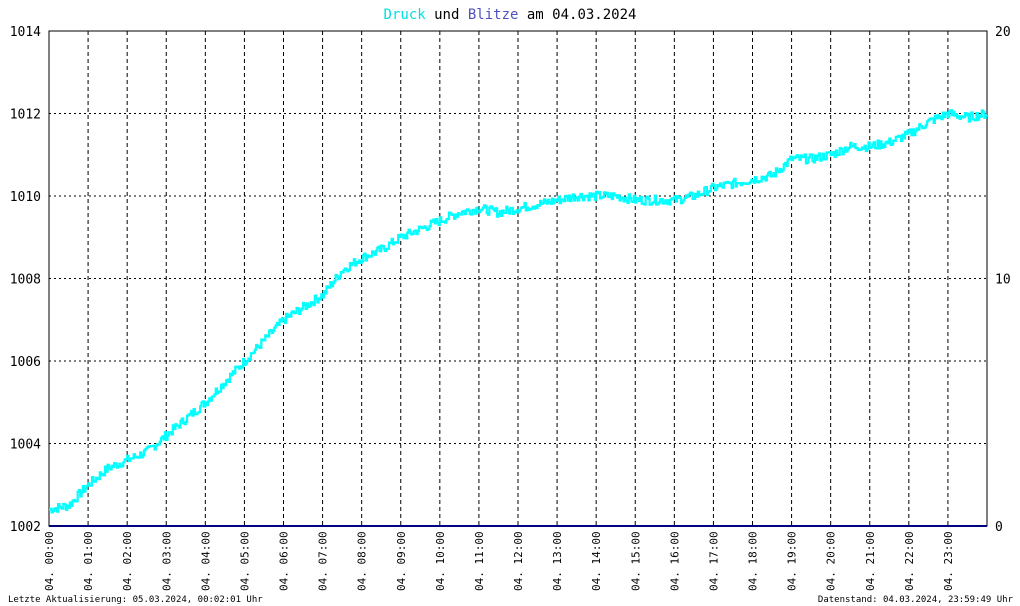 Image resolution: width=1020 pixels, height=606 pixels. What do you see at coordinates (447, 15) in the screenshot?
I see `title-und: und` at bounding box center [447, 15].